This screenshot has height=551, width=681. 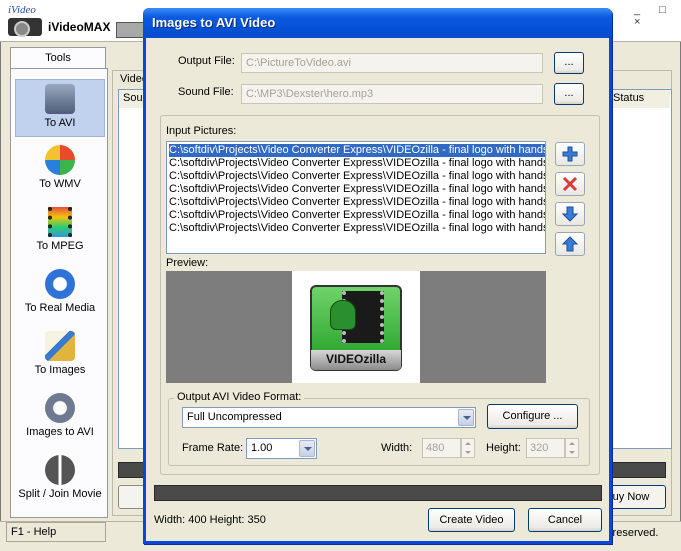 I want to click on move-up-icon, so click(x=570, y=244).